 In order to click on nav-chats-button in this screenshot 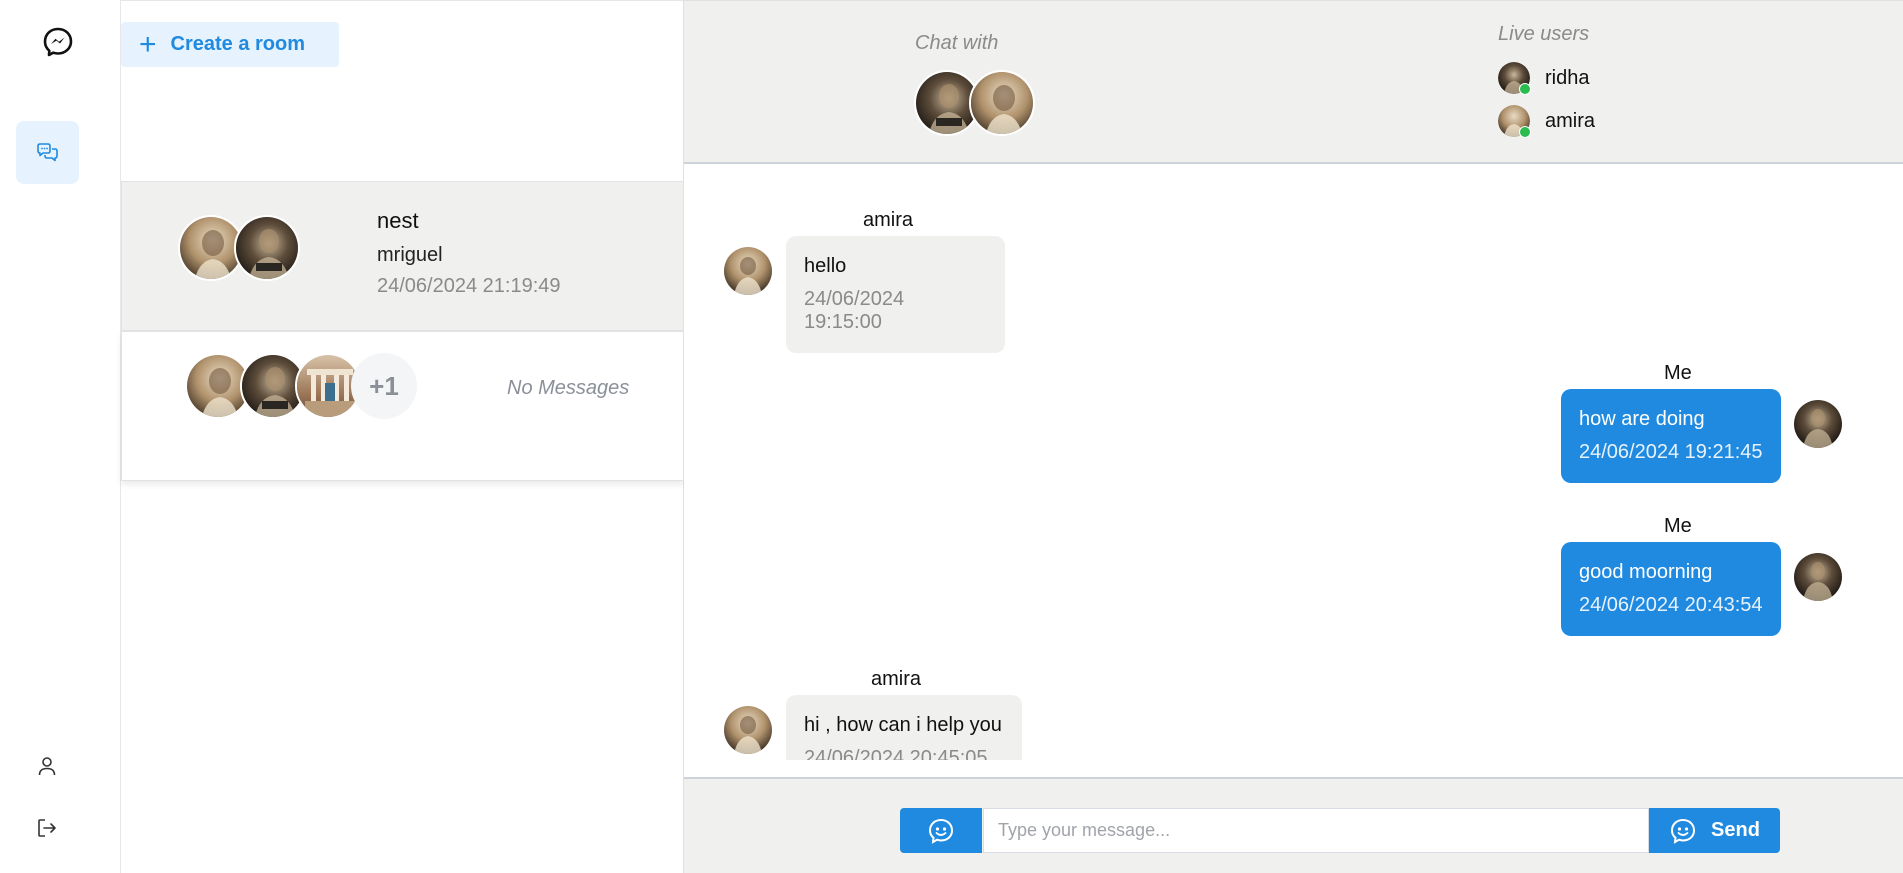, I will do `click(47, 152)`.